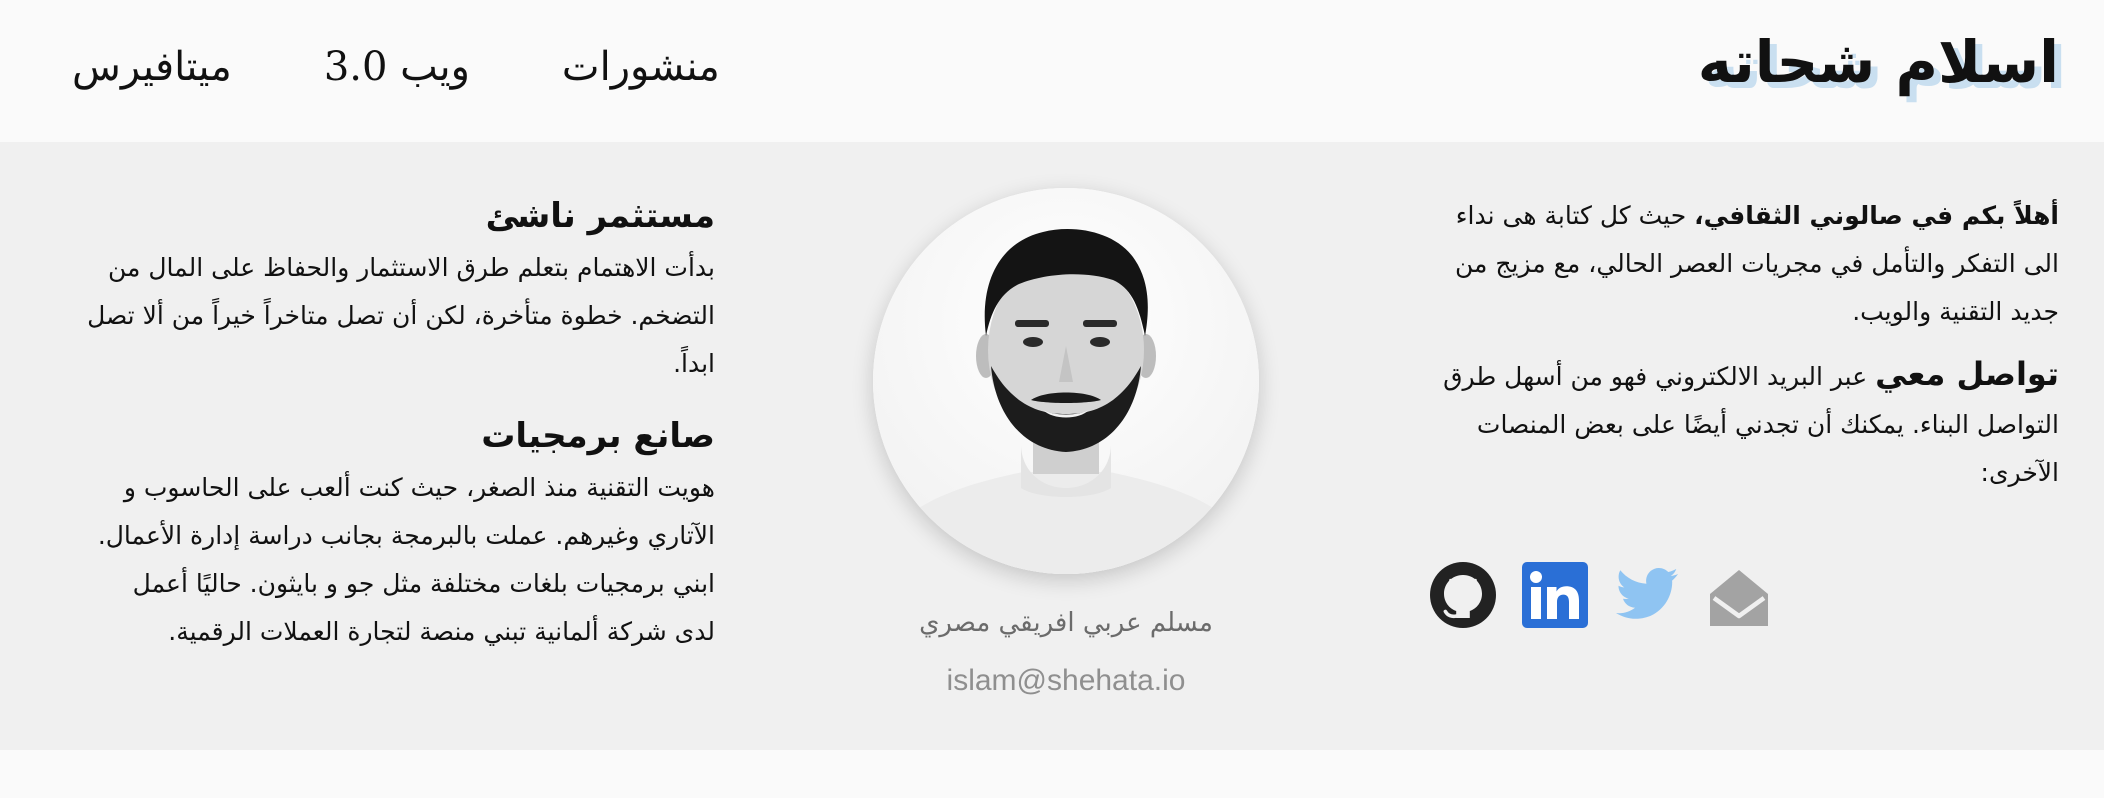 This screenshot has width=2104, height=798. What do you see at coordinates (1555, 595) in the screenshot?
I see `linkedin-icon` at bounding box center [1555, 595].